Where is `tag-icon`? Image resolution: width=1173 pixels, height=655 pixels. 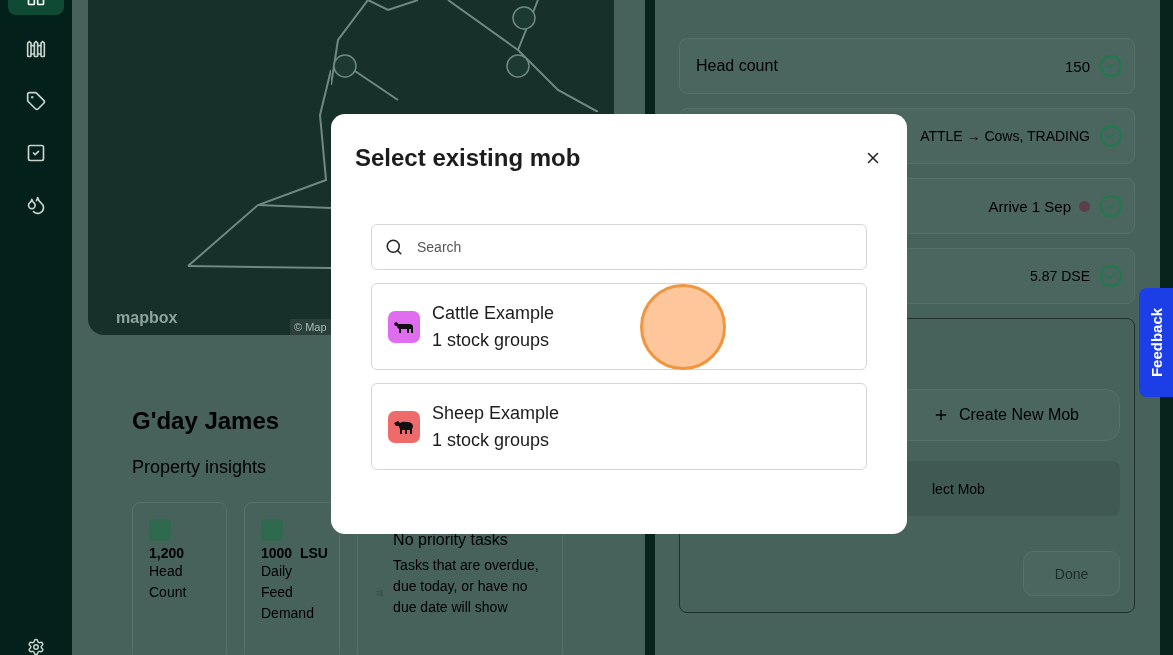
tag-icon is located at coordinates (36, 101).